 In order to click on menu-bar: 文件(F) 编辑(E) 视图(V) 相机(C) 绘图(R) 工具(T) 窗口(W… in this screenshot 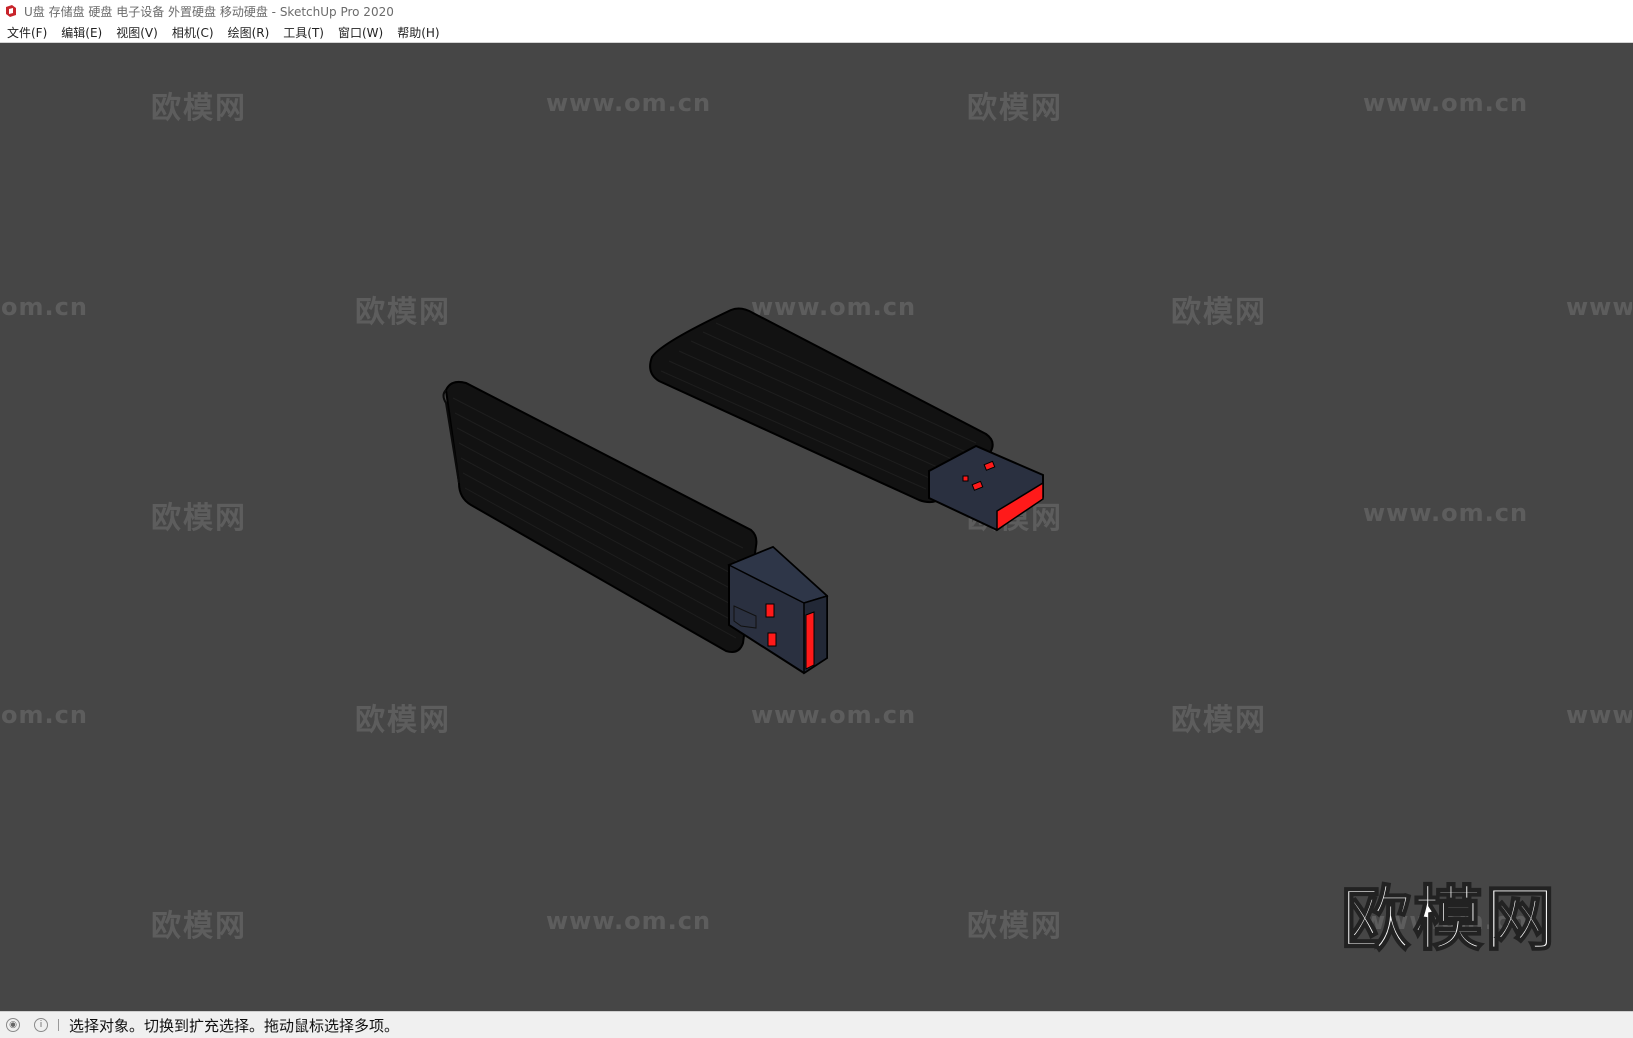, I will do `click(816, 32)`.